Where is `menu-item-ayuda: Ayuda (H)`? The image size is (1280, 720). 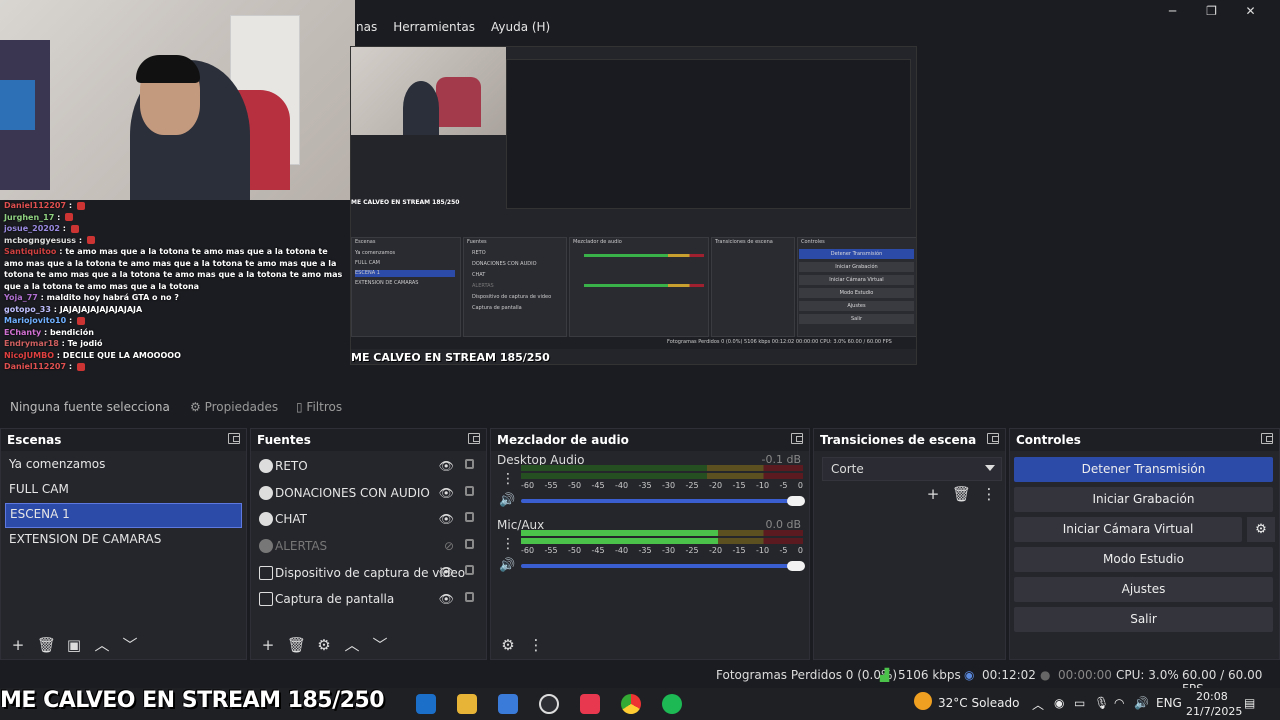
menu-item-ayuda: Ayuda (H) is located at coordinates (520, 27).